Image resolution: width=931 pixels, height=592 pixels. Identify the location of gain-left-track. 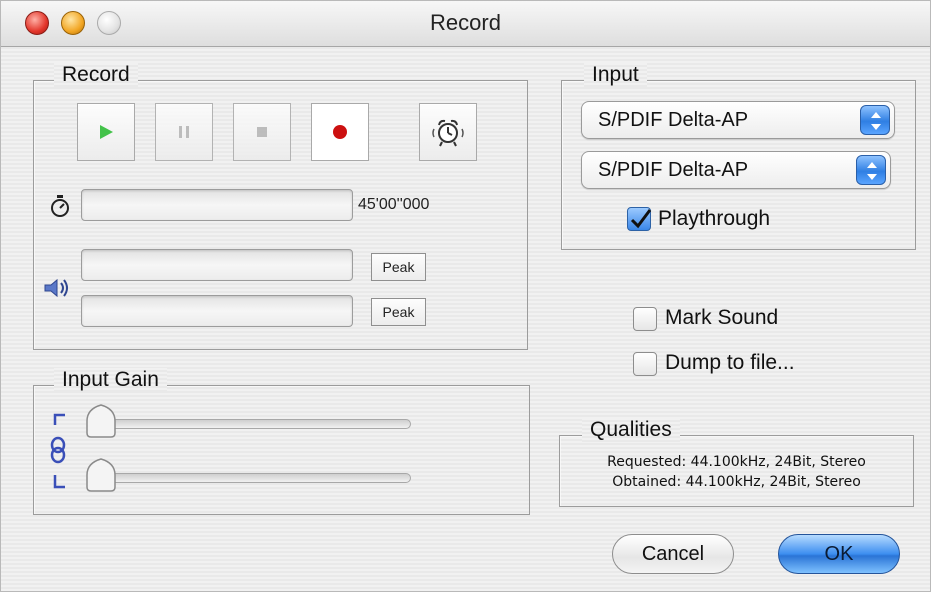
(251, 424).